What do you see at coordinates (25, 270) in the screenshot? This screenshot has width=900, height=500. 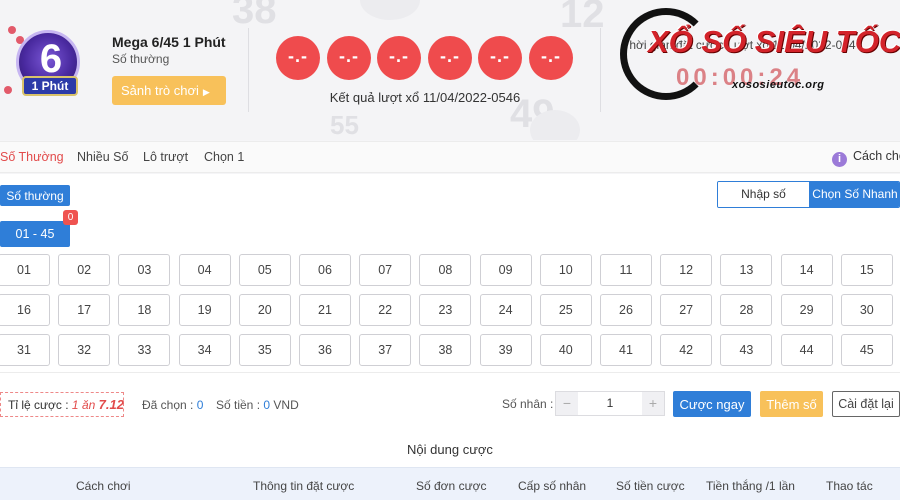 I see `number-cell: 01` at bounding box center [25, 270].